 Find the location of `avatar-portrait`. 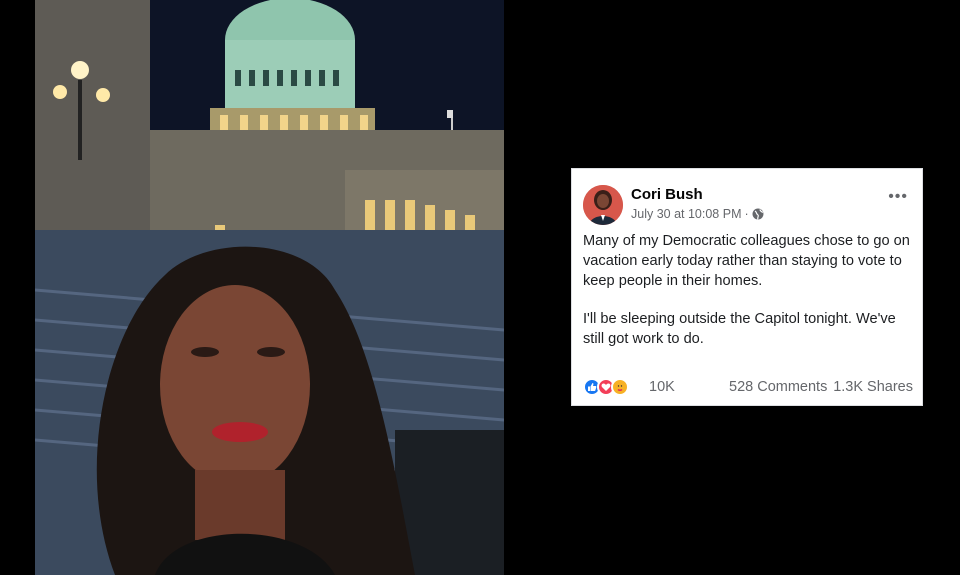

avatar-portrait is located at coordinates (603, 205).